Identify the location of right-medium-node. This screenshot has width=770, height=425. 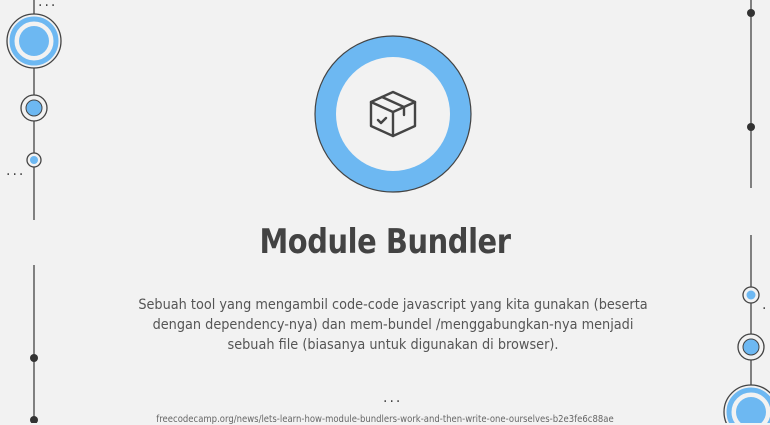
(751, 347).